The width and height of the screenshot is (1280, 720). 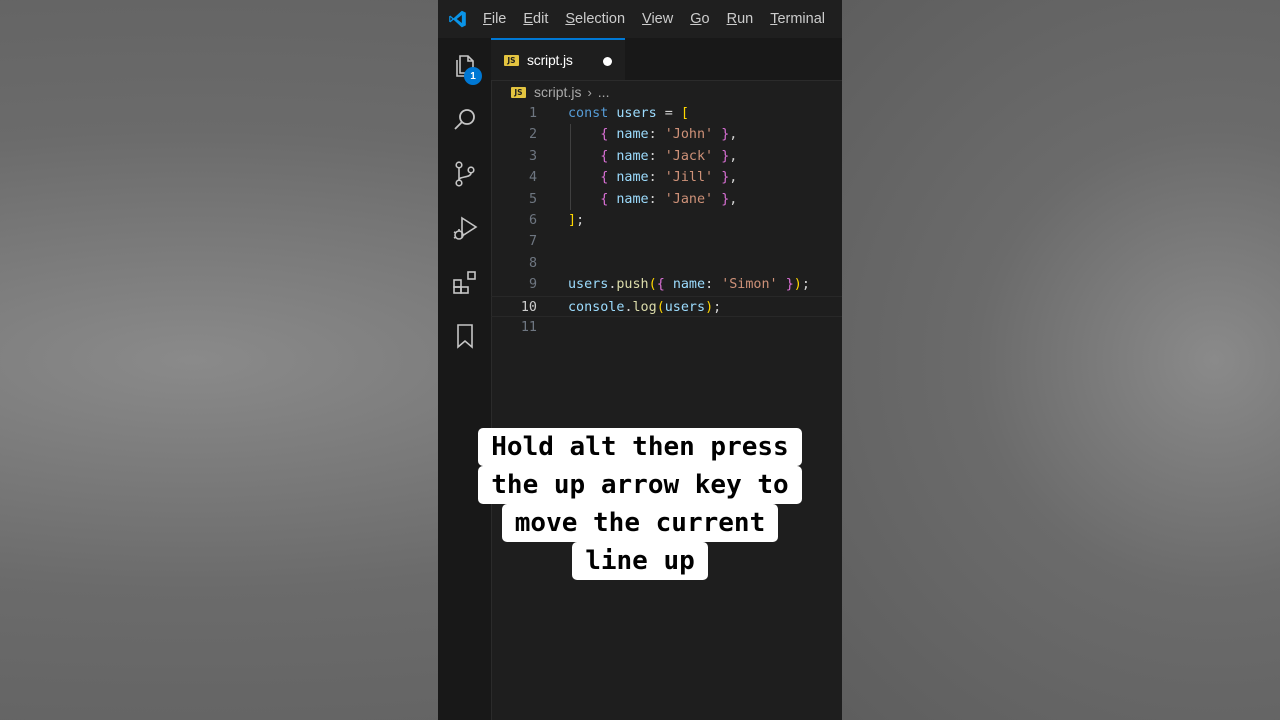 I want to click on source-control-icon, so click(x=465, y=174).